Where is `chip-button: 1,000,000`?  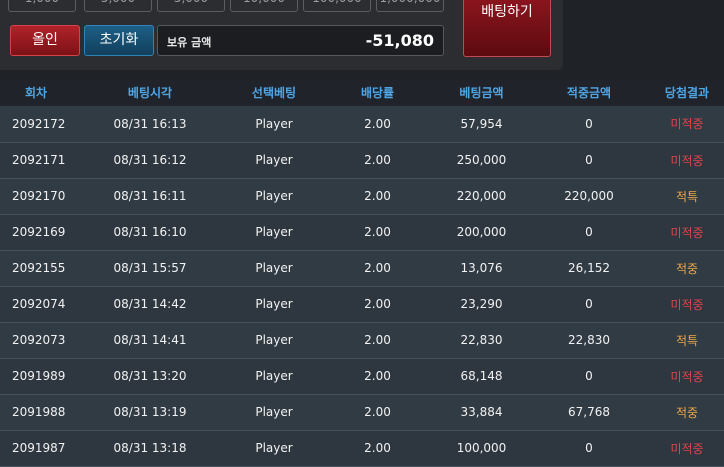 chip-button: 1,000,000 is located at coordinates (410, 6).